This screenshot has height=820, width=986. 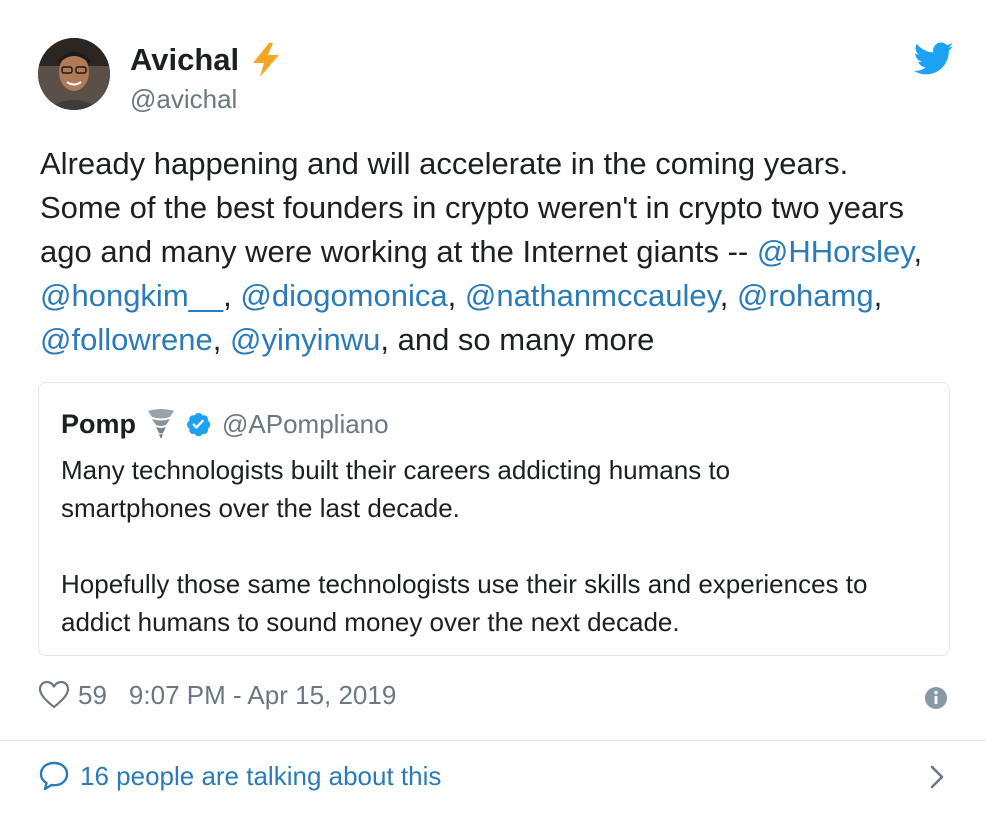 What do you see at coordinates (99, 424) in the screenshot?
I see `quoted-author-name: Pomp` at bounding box center [99, 424].